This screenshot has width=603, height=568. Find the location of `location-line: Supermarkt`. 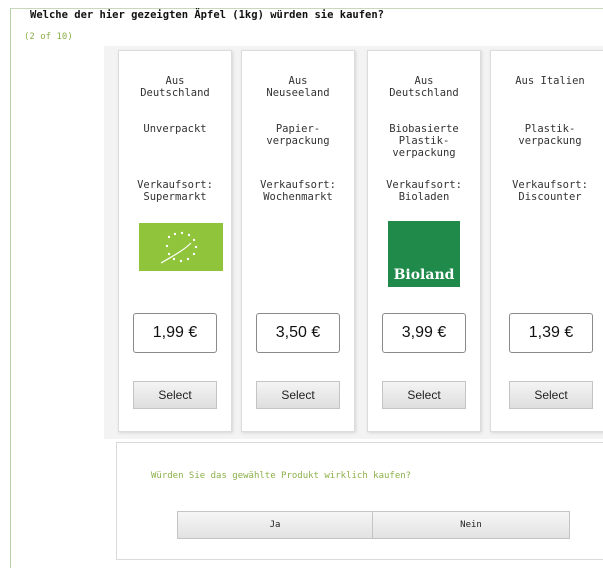

location-line: Supermarkt is located at coordinates (175, 197).